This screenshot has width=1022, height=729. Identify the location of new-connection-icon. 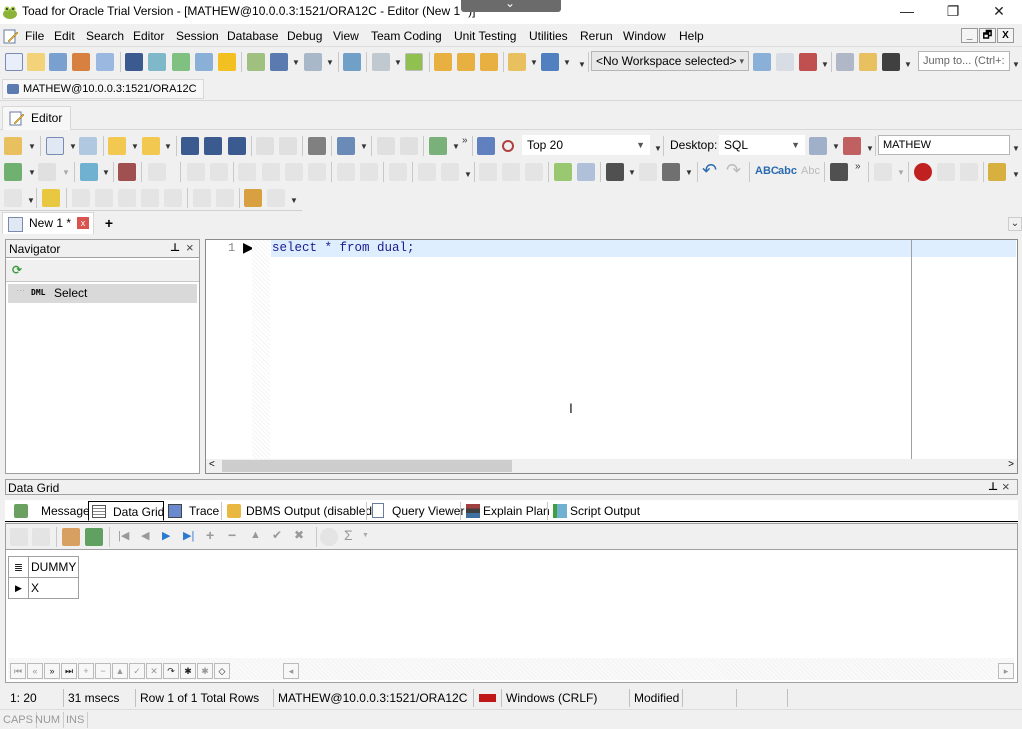
(517, 62).